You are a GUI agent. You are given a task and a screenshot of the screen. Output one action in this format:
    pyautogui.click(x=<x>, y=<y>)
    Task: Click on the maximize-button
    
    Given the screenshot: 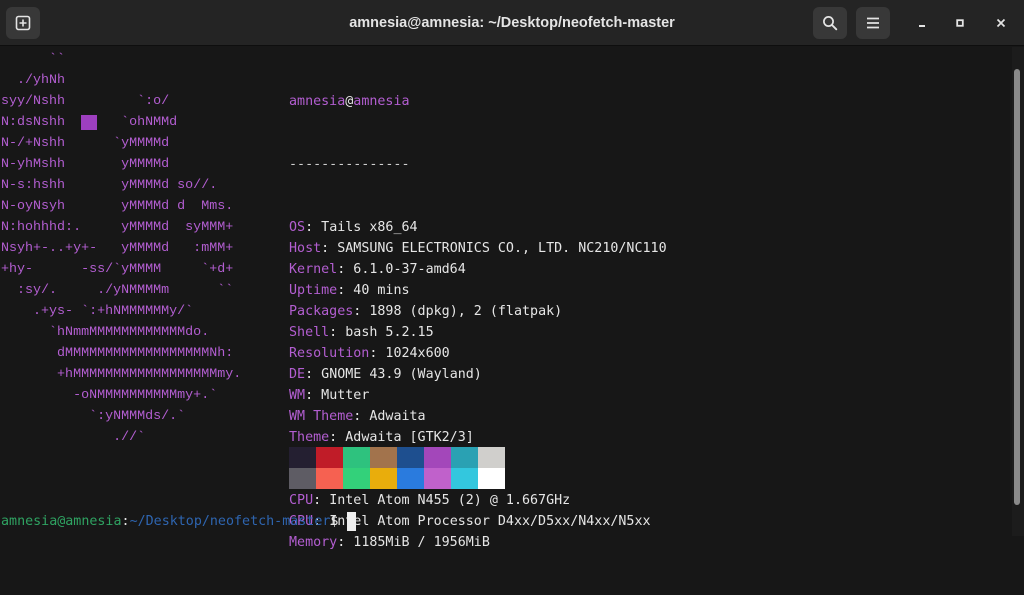 What is the action you would take?
    pyautogui.click(x=960, y=23)
    